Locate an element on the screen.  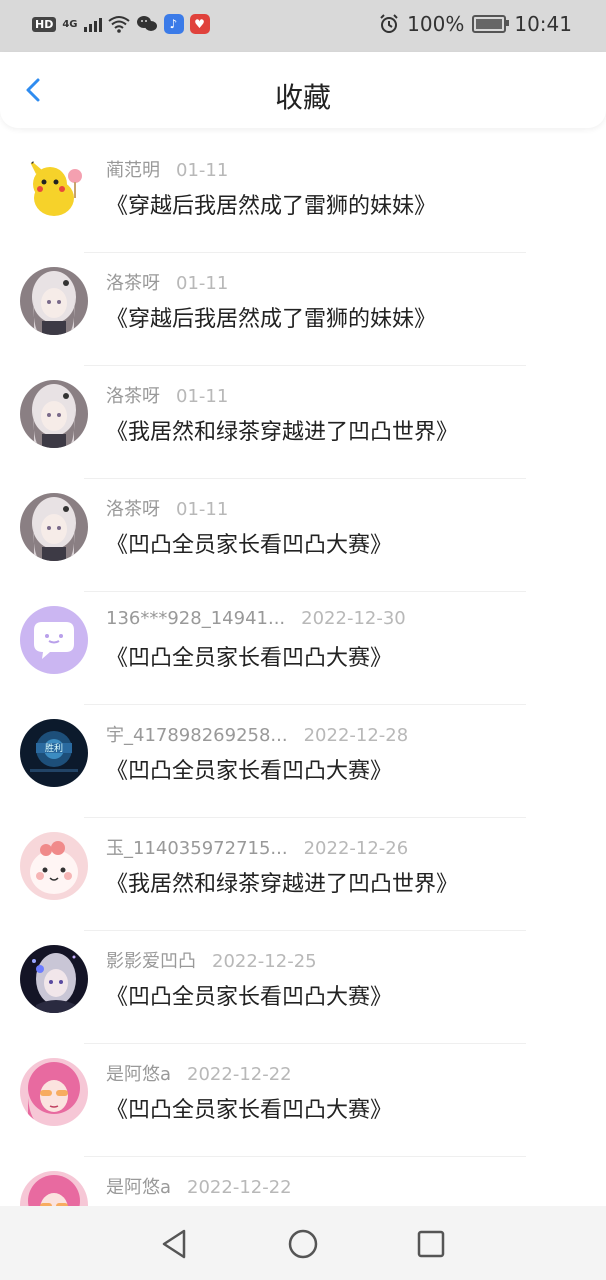
item-date: 2022-12-25 is located at coordinates (264, 961).